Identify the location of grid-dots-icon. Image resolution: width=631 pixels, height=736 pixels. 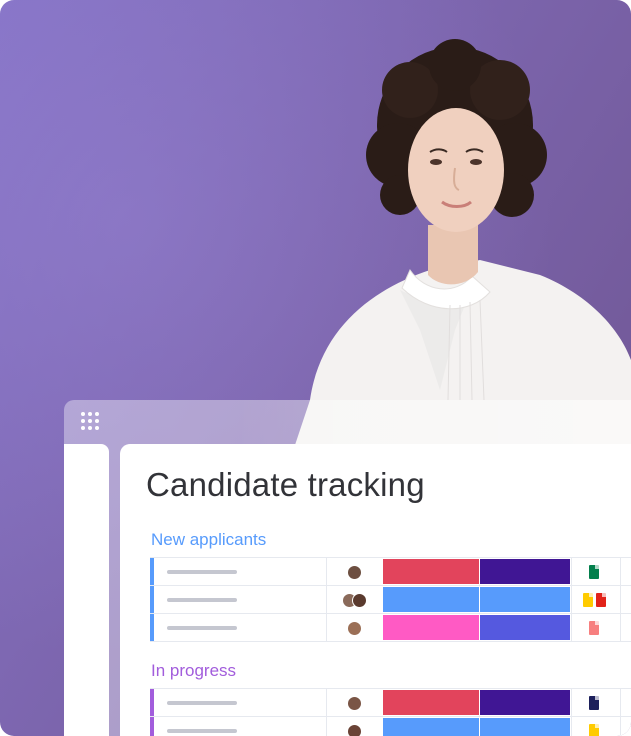
(90, 421).